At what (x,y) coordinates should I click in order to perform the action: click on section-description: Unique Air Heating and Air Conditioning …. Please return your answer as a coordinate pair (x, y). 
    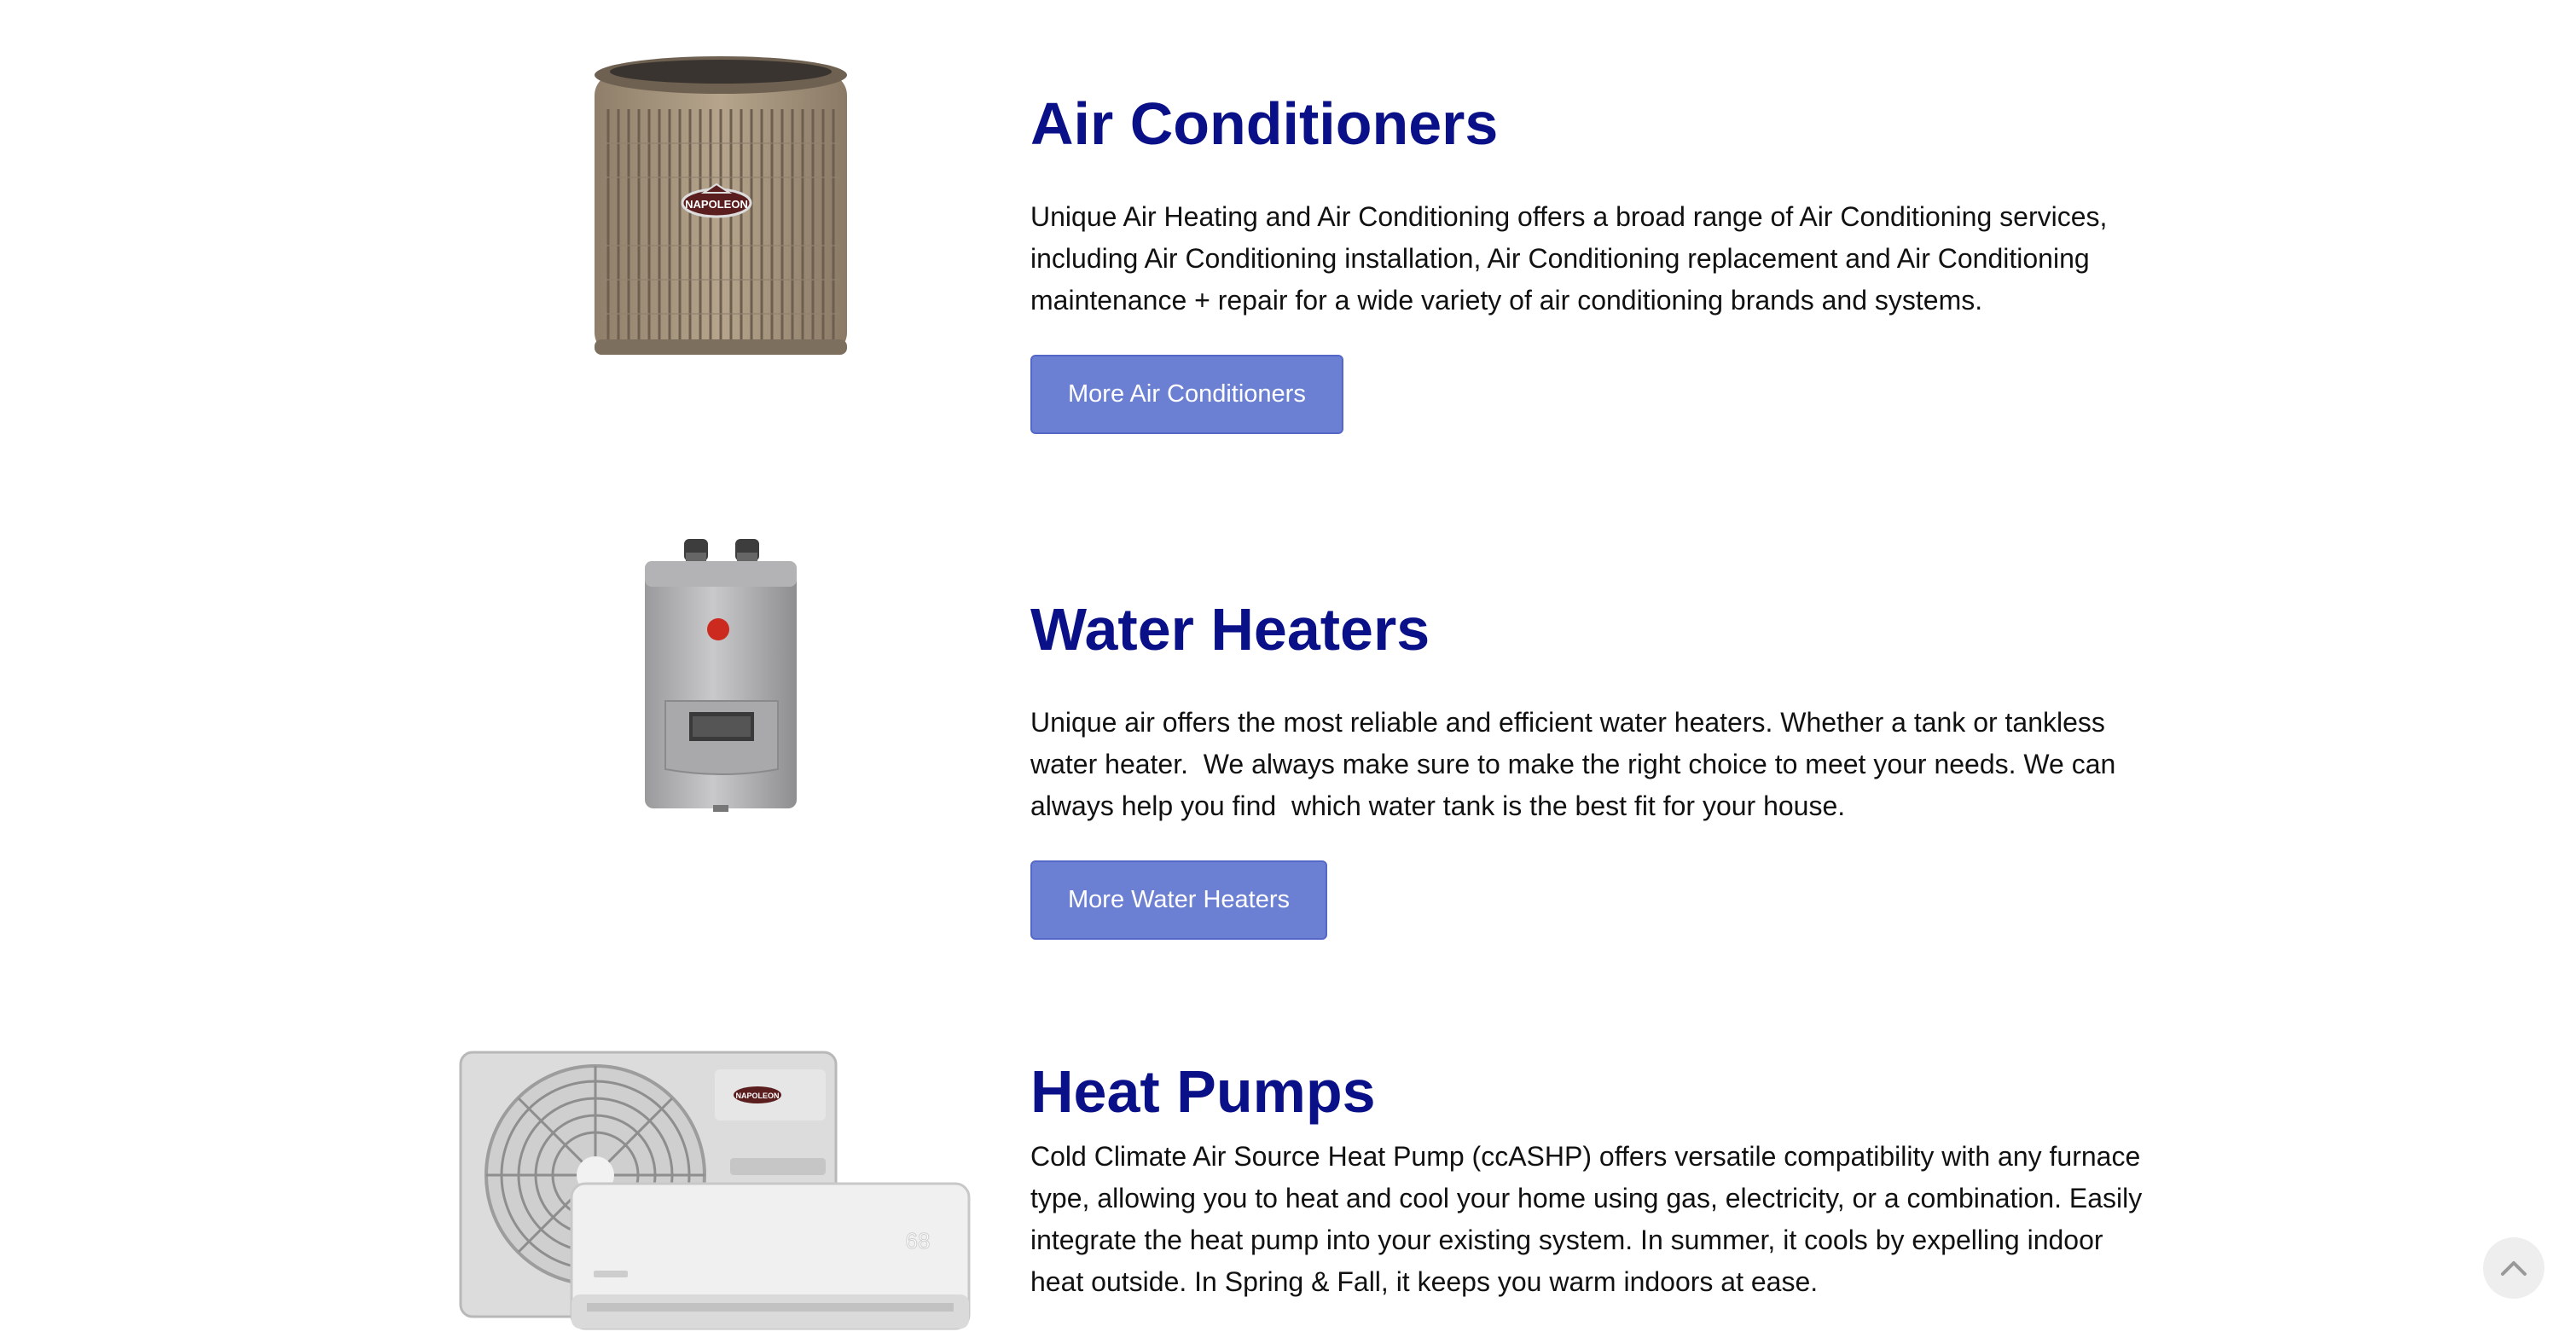
    Looking at the image, I should click on (1572, 258).